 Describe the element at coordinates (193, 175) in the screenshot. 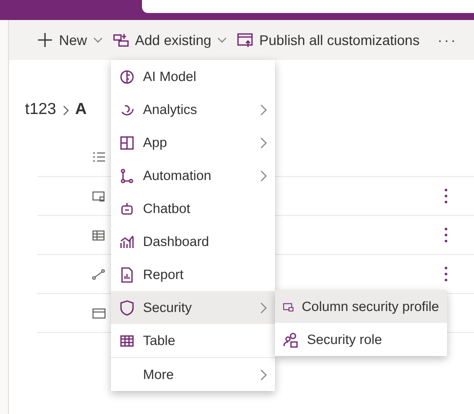

I see `menu-item: Automation` at that location.